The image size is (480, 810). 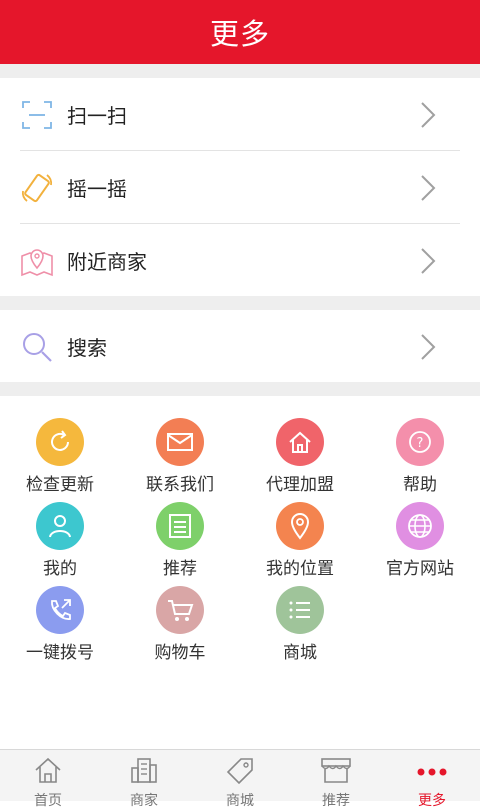 What do you see at coordinates (239, 771) in the screenshot?
I see `tag-icon` at bounding box center [239, 771].